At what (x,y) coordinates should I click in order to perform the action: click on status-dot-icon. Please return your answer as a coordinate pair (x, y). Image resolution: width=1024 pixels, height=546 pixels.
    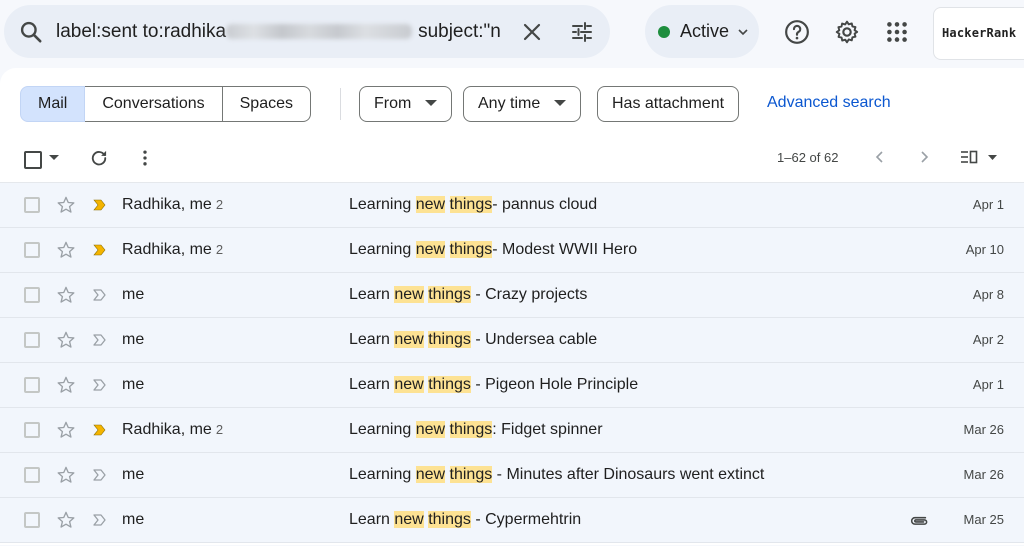
    Looking at the image, I should click on (664, 32).